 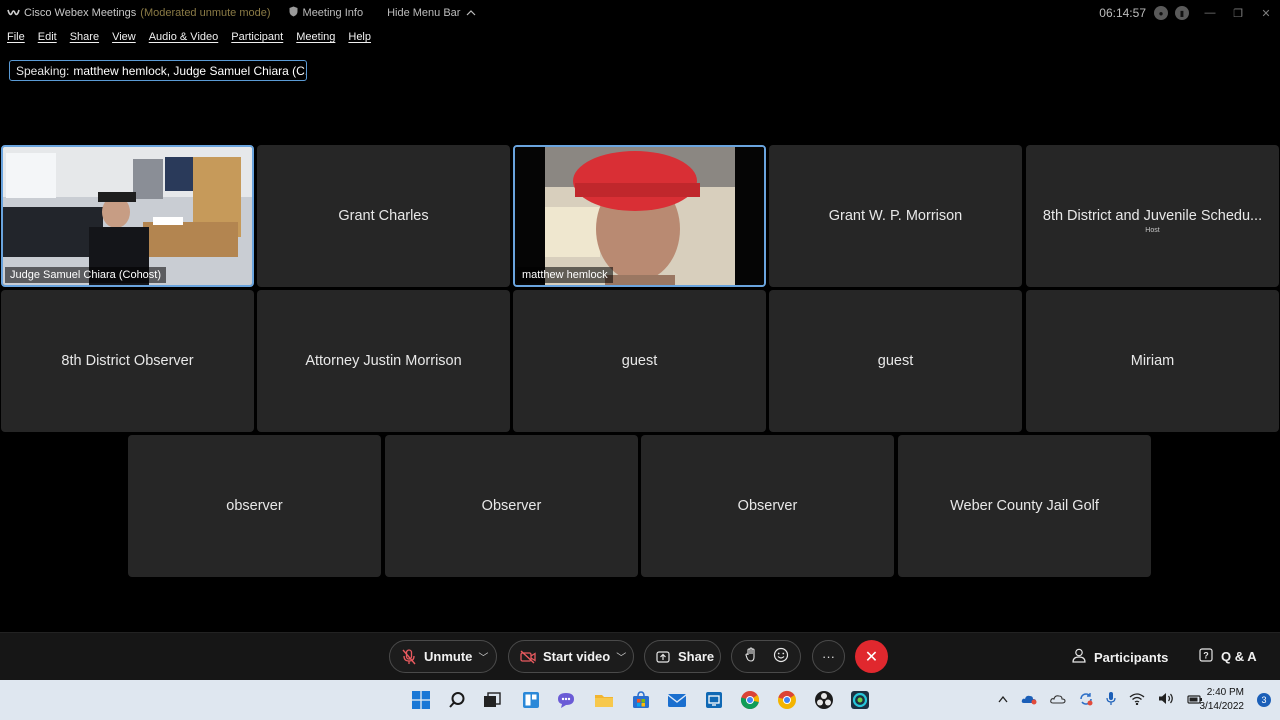 What do you see at coordinates (409, 656) in the screenshot?
I see `muted-microphone-icon` at bounding box center [409, 656].